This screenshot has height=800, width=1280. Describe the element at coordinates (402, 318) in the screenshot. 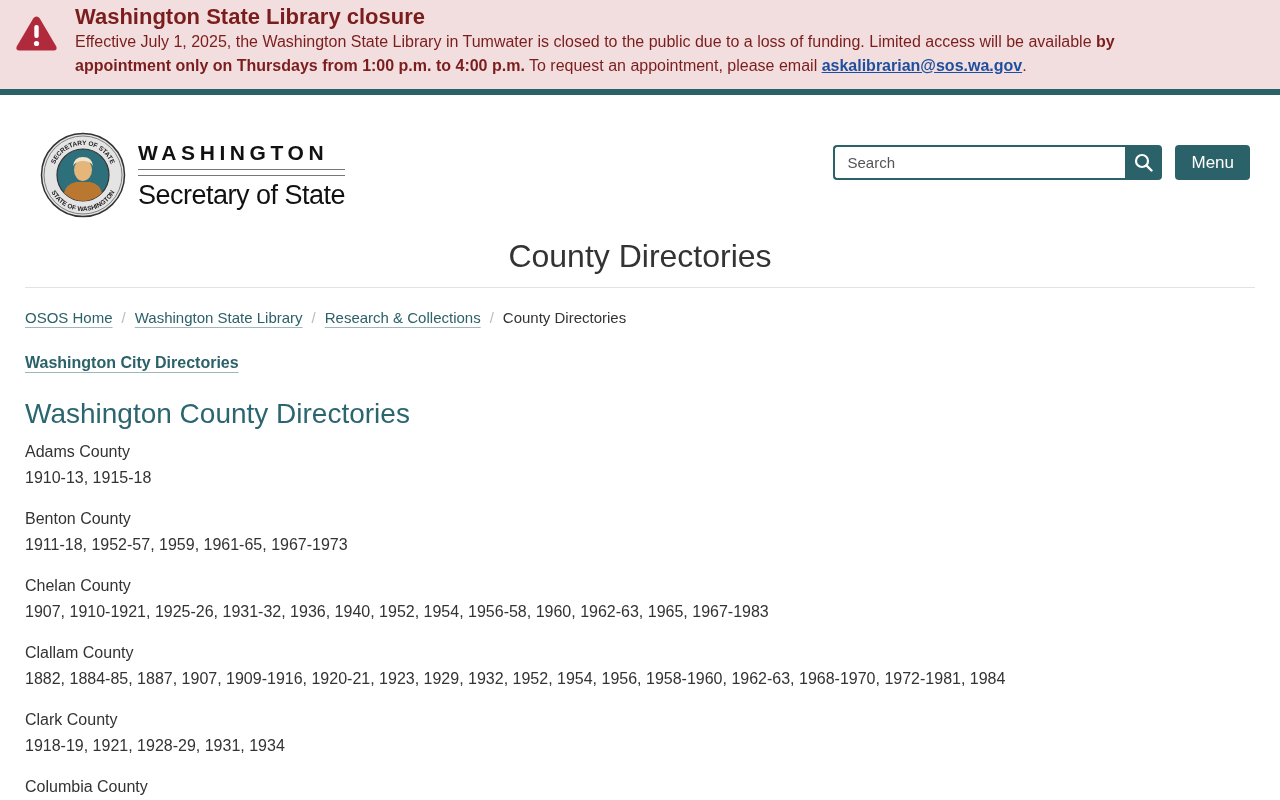

I see `breadcrumb-link: Research & Collections` at that location.